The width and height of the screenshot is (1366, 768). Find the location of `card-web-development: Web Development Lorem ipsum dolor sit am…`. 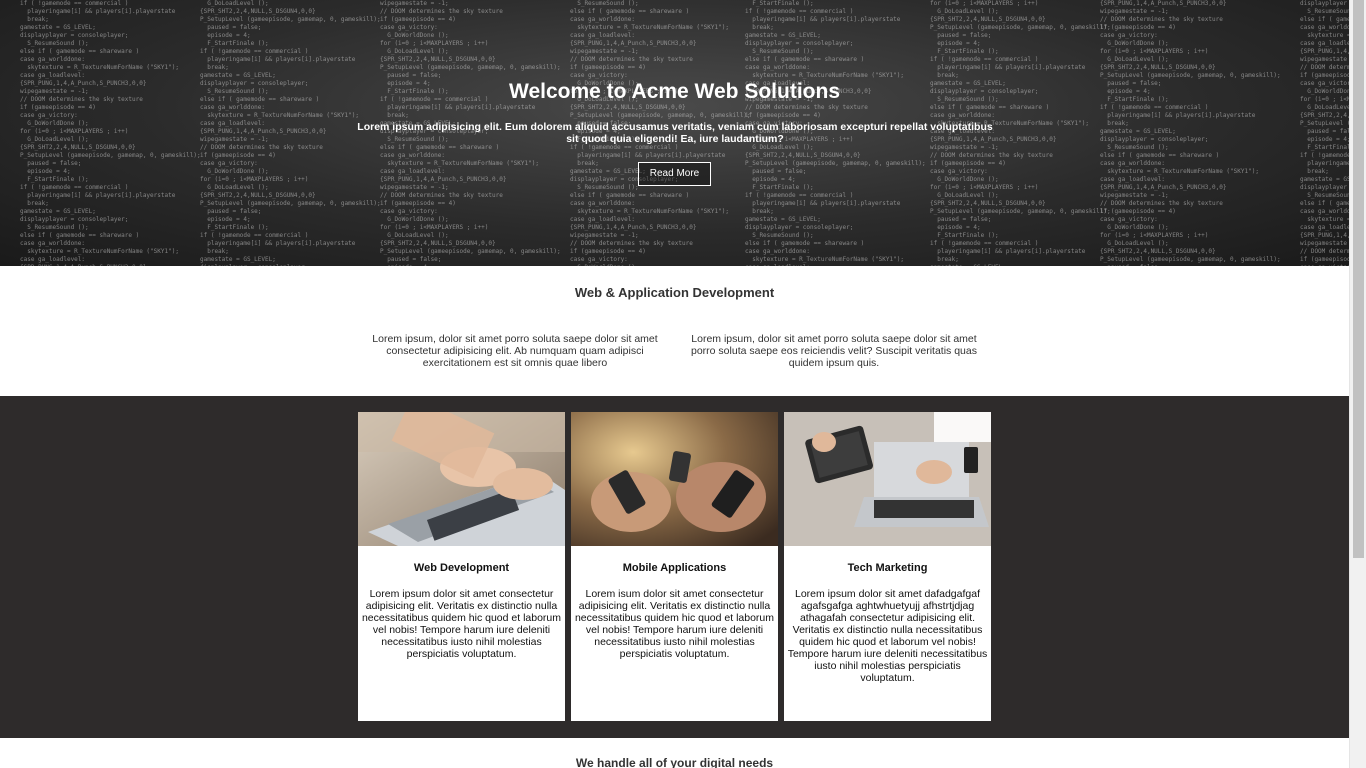

card-web-development: Web Development Lorem ipsum dolor sit am… is located at coordinates (461, 566).